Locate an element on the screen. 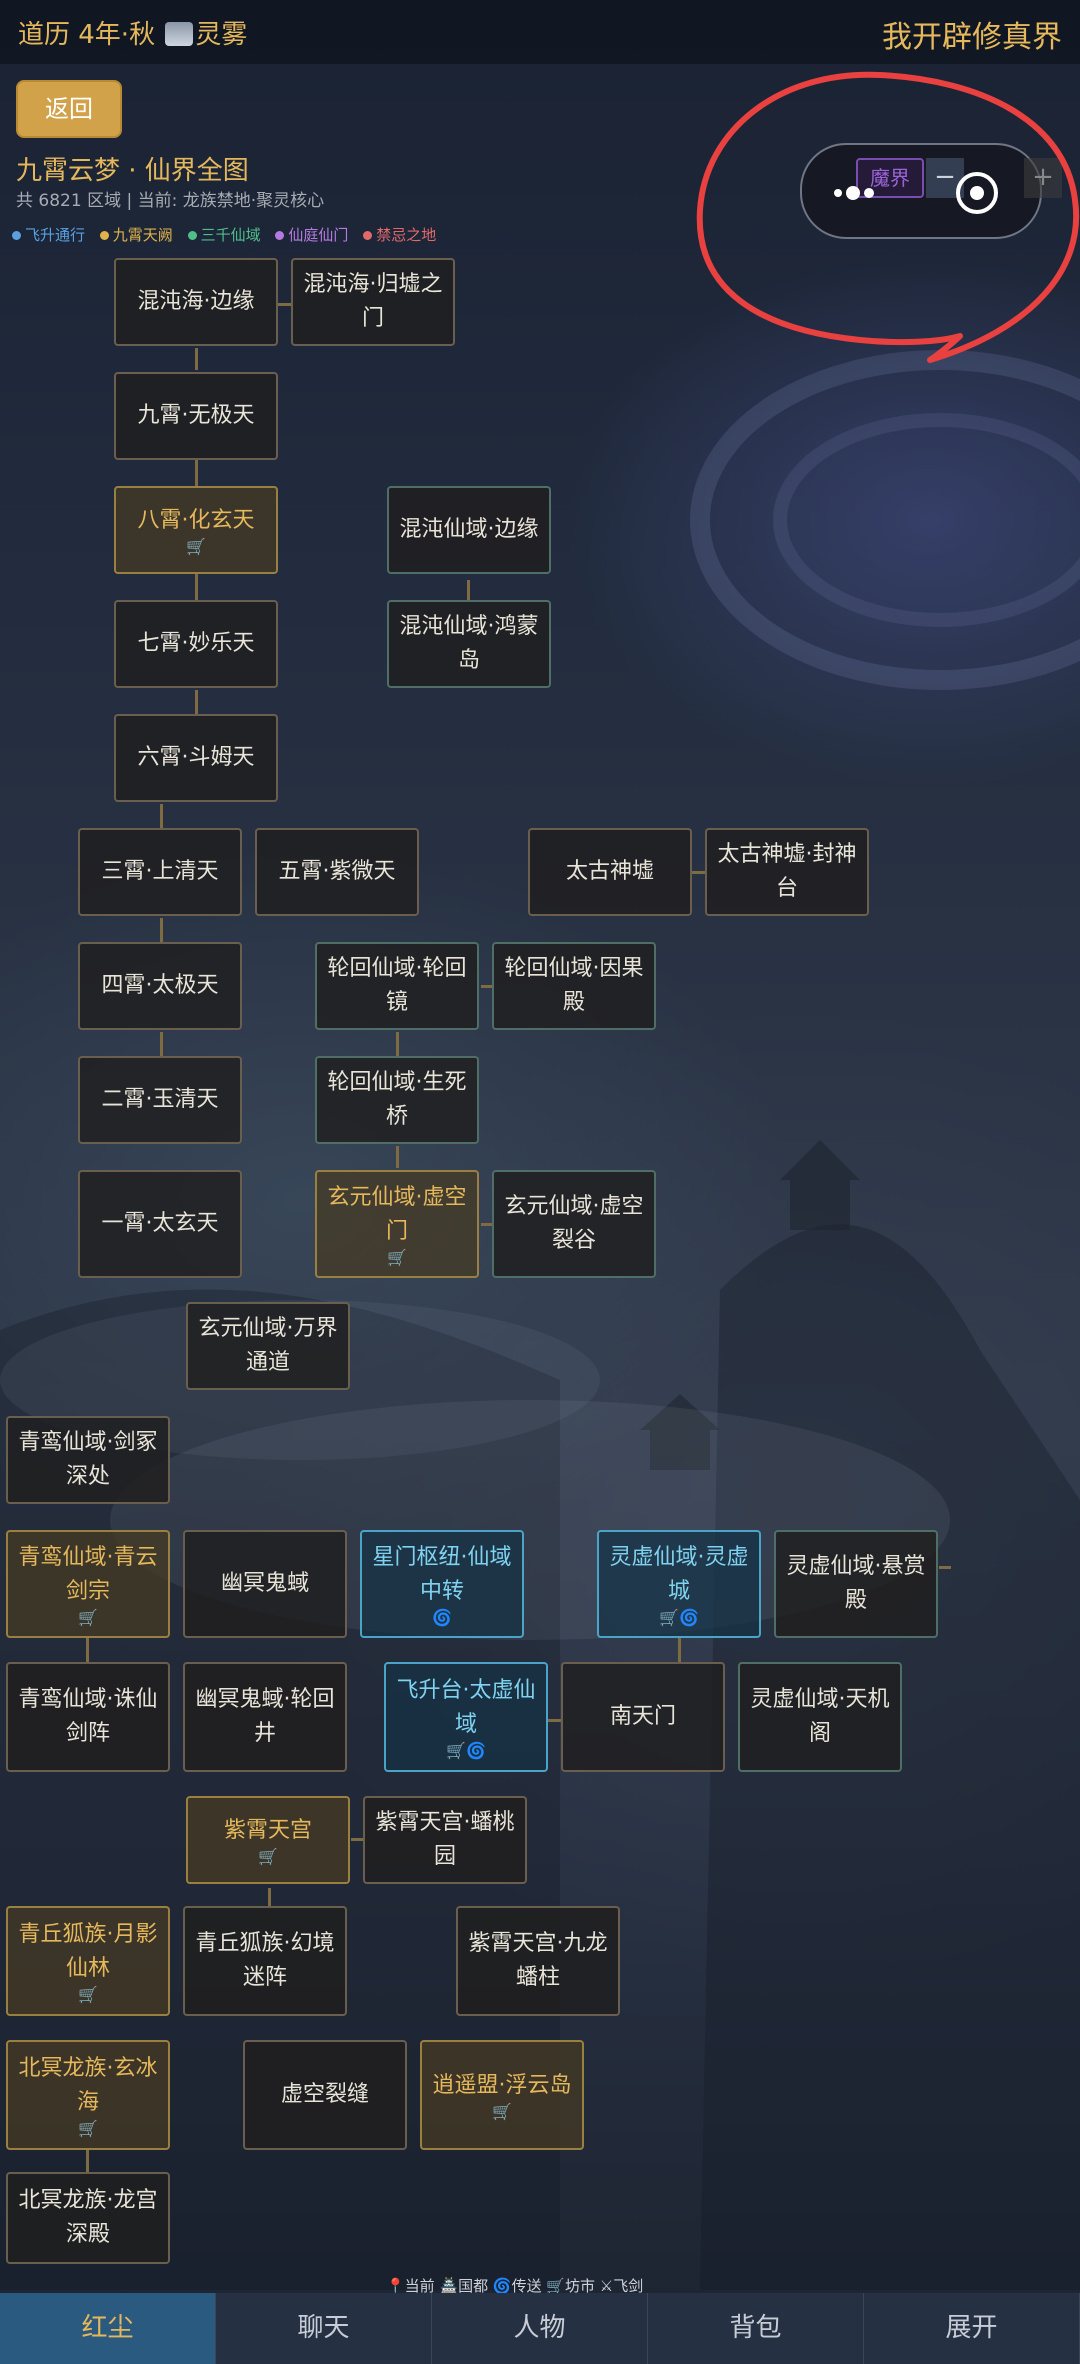 Image resolution: width=1080 pixels, height=2364 pixels. map-node: 飞升台·太虚仙域 🛒🌀 is located at coordinates (466, 1717).